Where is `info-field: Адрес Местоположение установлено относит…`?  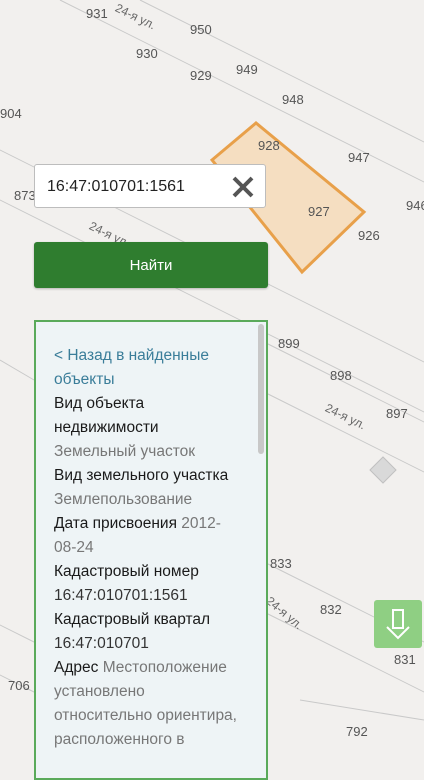
info-field: Адрес Местоположение установлено относит… is located at coordinates (148, 704).